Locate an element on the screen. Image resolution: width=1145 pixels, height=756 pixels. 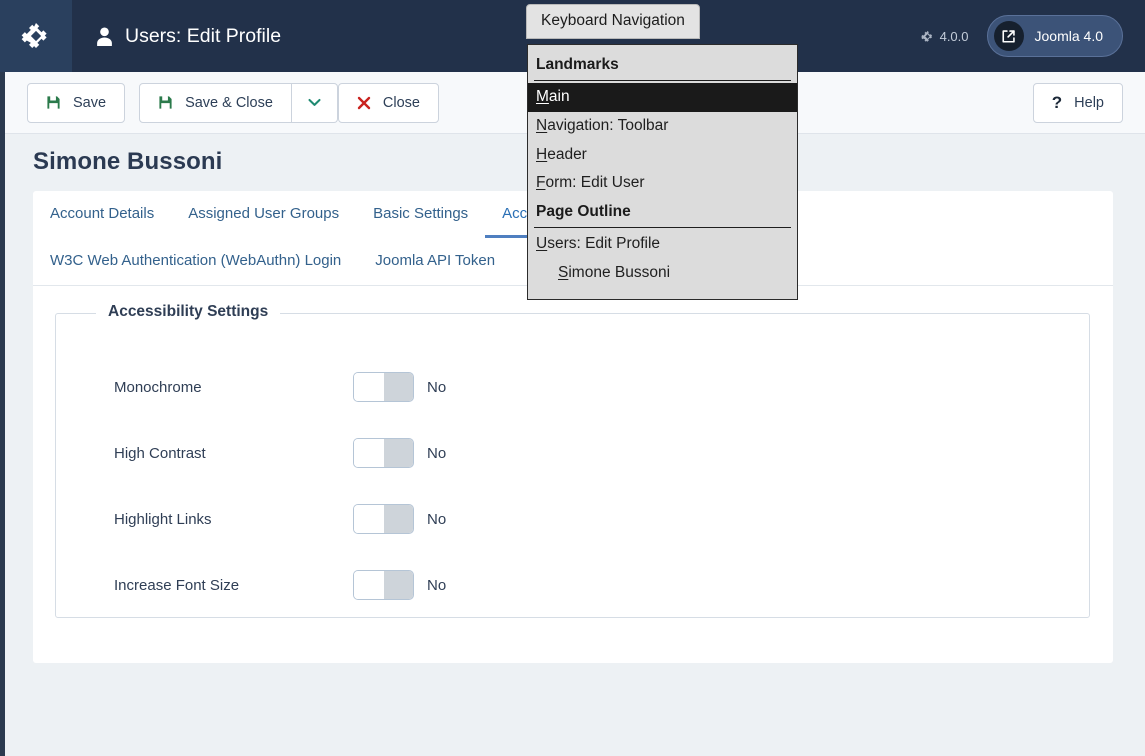
save-close-group: Save & Close is located at coordinates (238, 102).